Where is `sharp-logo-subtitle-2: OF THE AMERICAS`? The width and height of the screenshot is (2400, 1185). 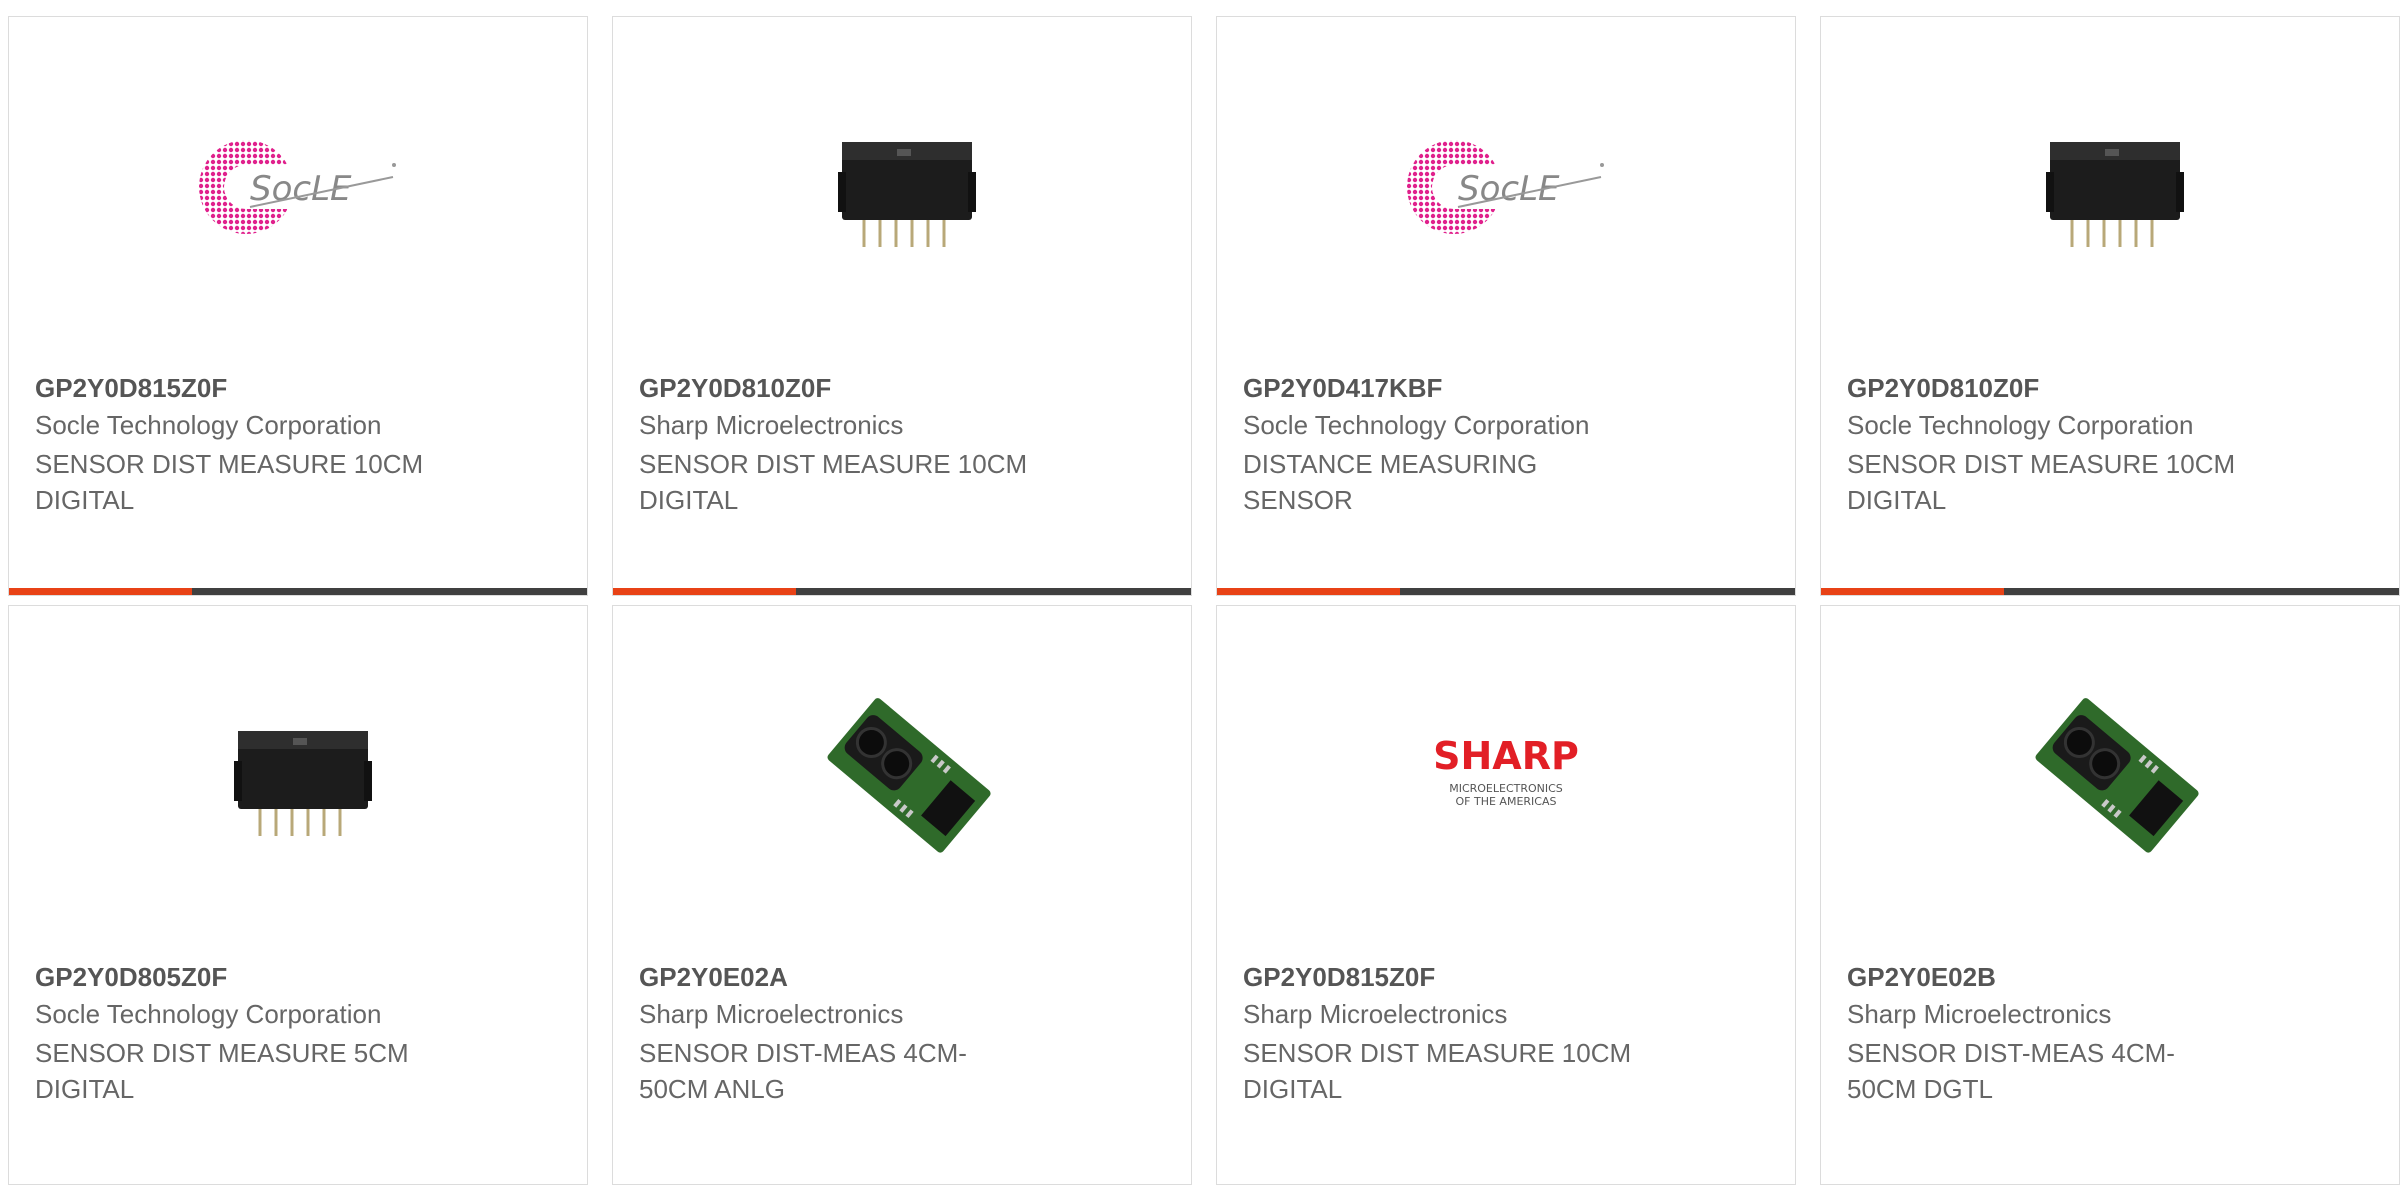
sharp-logo-subtitle-2: OF THE AMERICAS is located at coordinates (1506, 801).